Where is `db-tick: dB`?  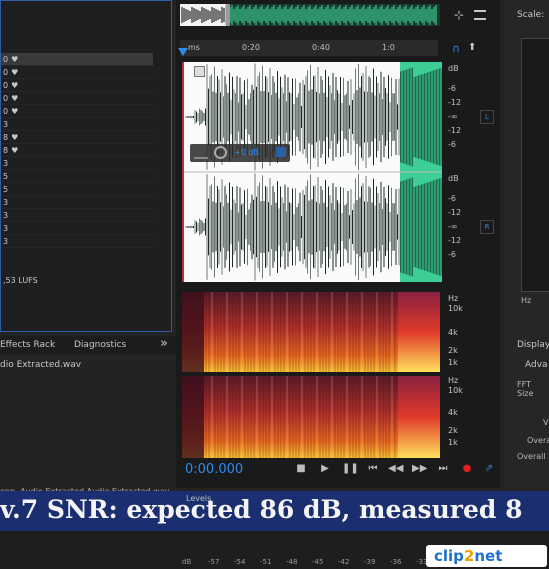
db-tick: dB is located at coordinates (453, 178).